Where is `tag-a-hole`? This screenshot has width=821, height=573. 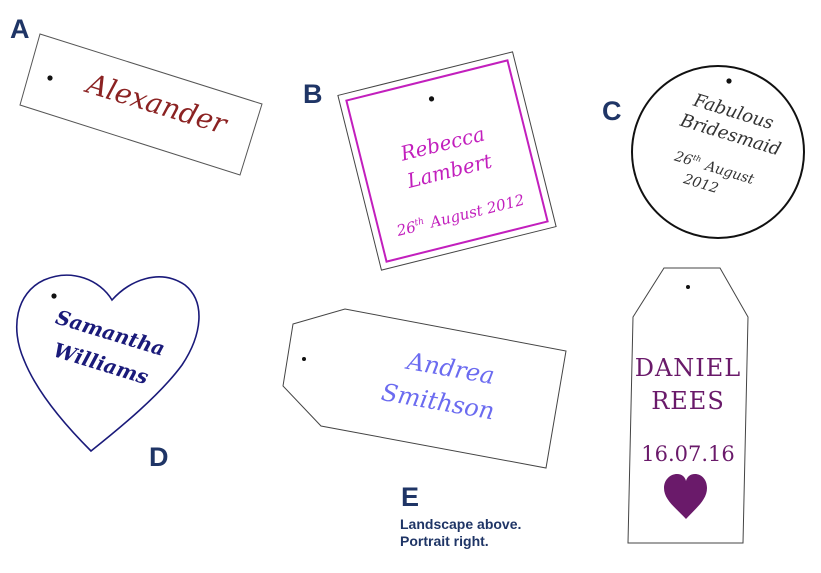 tag-a-hole is located at coordinates (50, 78).